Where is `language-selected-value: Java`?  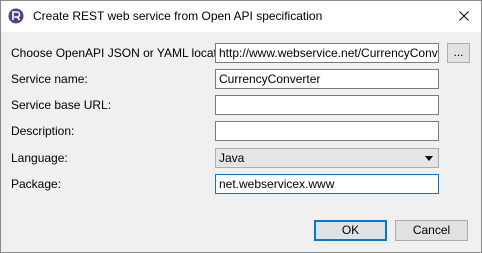
language-selected-value: Java is located at coordinates (232, 158).